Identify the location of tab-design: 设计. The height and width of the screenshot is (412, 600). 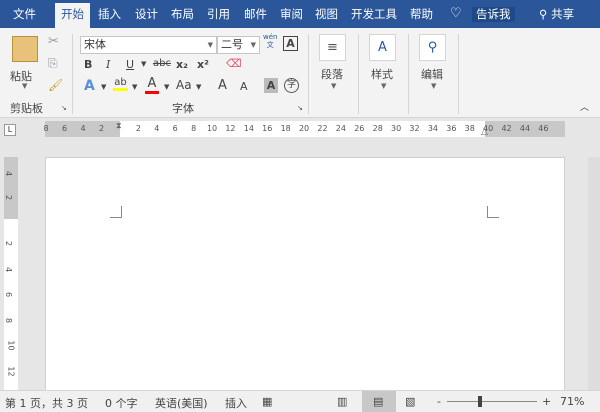
(146, 14).